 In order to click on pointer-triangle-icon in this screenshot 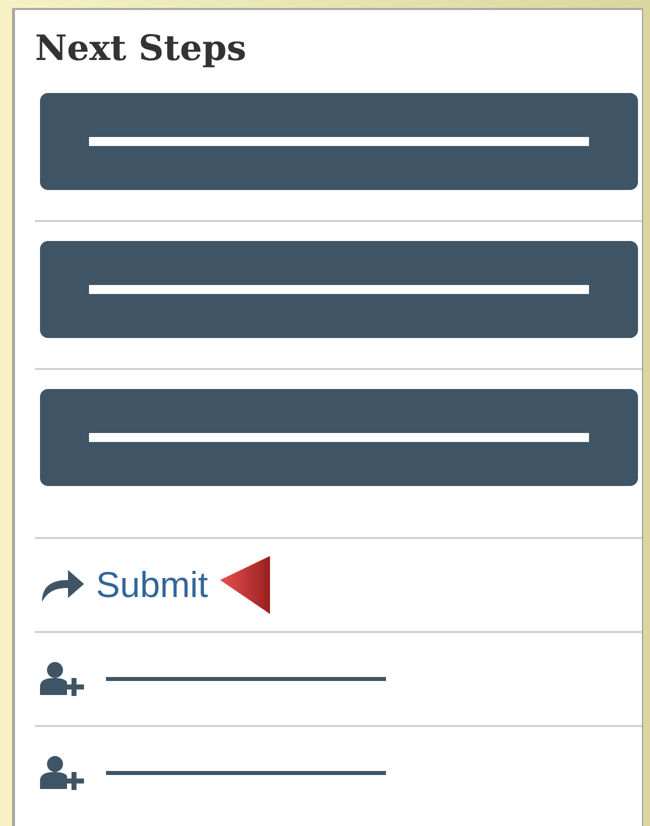, I will do `click(245, 585)`.